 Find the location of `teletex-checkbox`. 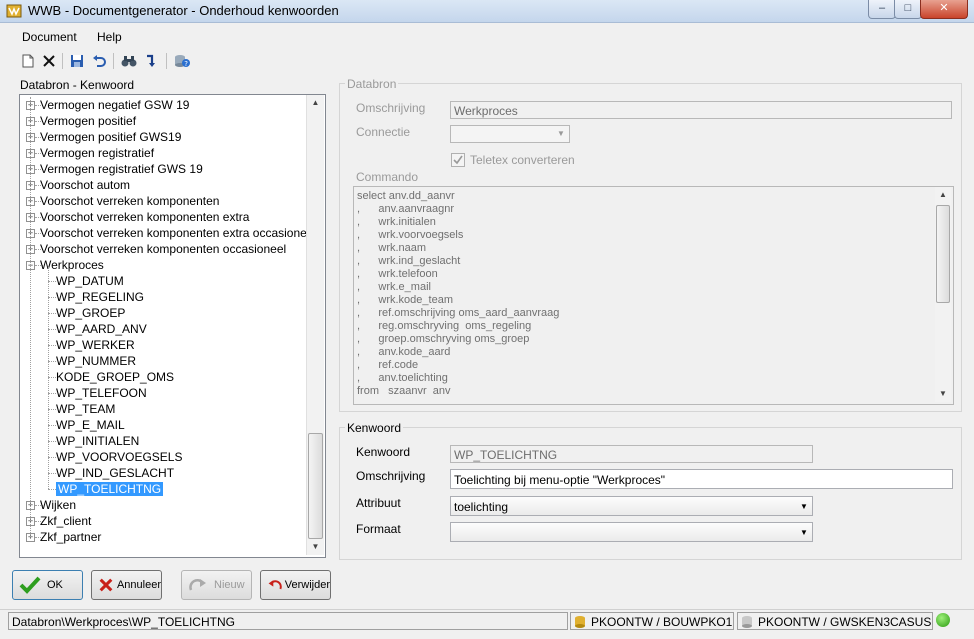

teletex-checkbox is located at coordinates (458, 160).